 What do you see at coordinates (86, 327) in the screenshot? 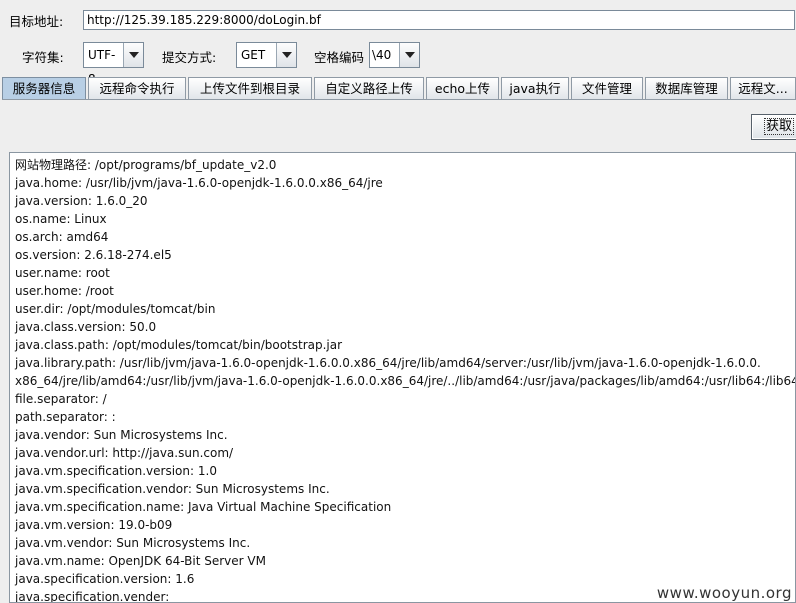
I see `output-line: java.class.version: 50.0` at bounding box center [86, 327].